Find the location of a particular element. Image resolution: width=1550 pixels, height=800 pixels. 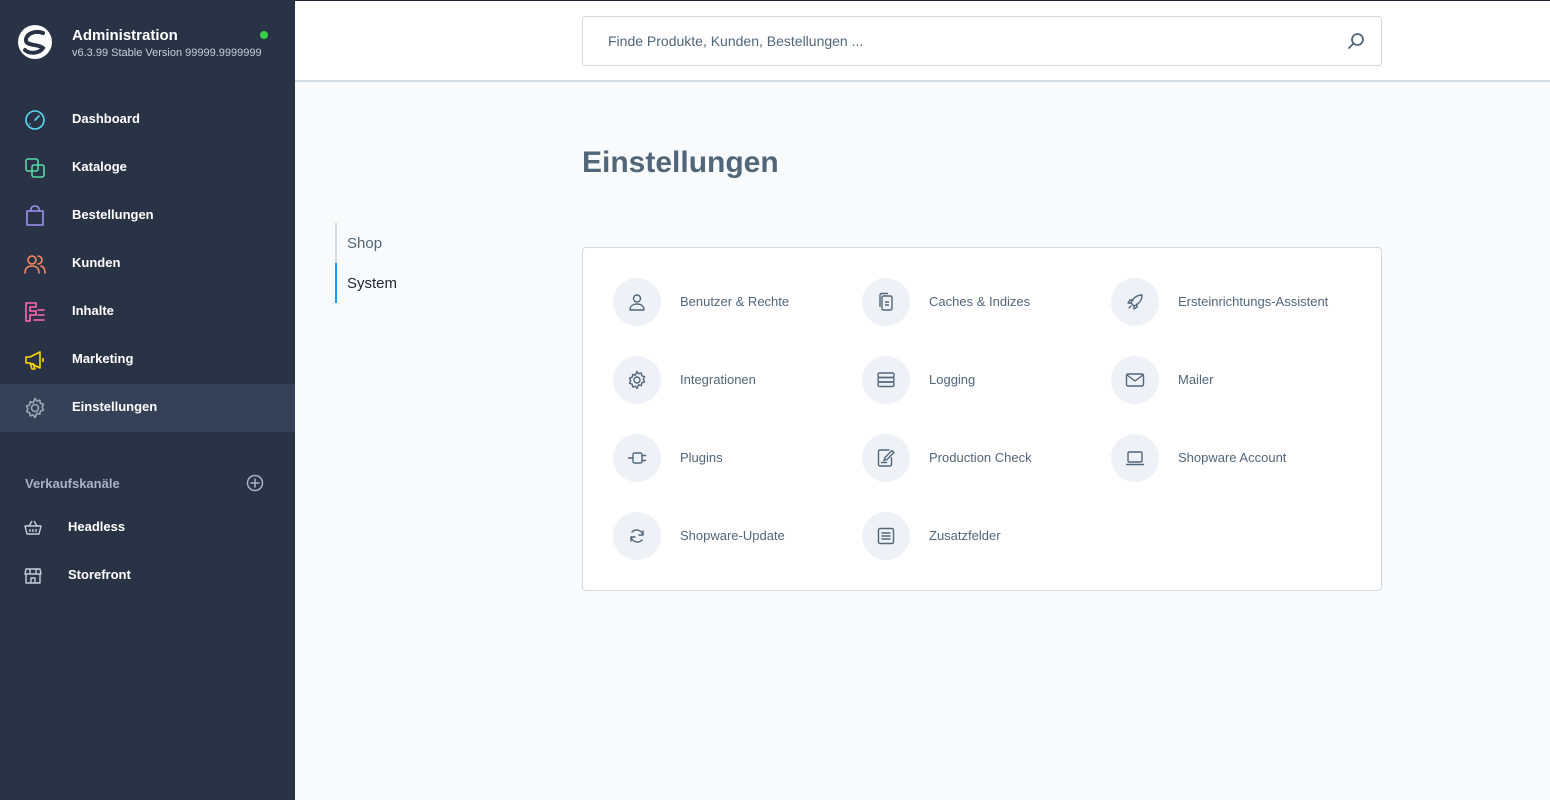

top-bar is located at coordinates (922, 41).